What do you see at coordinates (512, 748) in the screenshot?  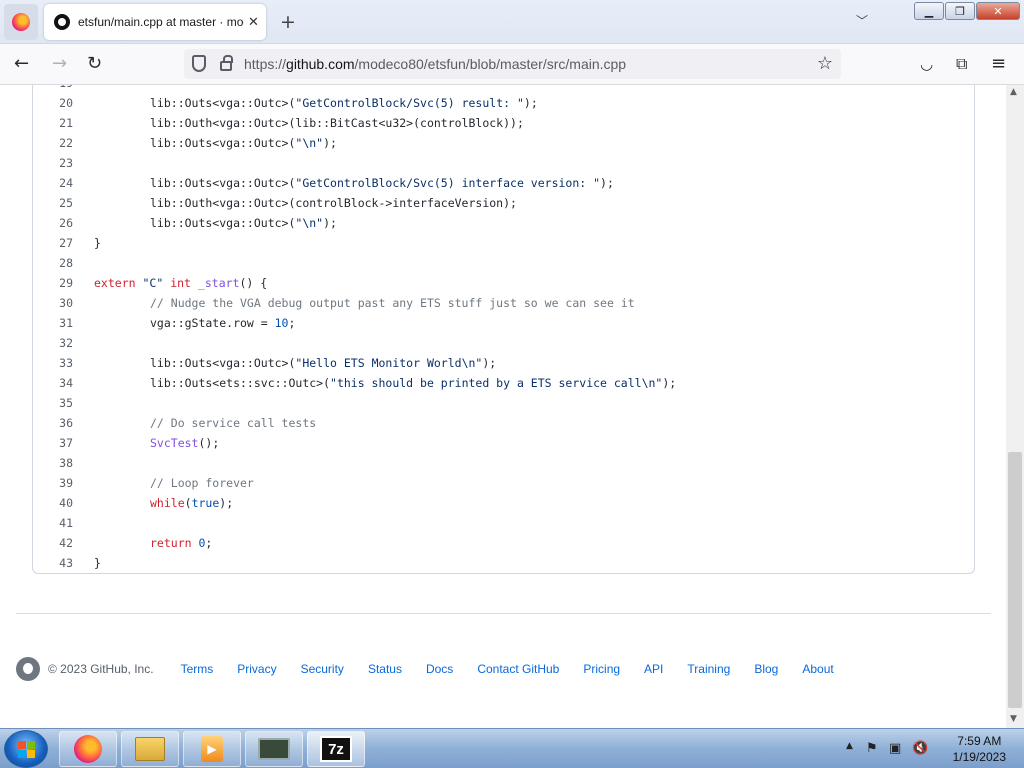 I see `taskbar: ▶ 7z ▲ ⚑ ▣ 🔇 7:59 AM 1/19/2023` at bounding box center [512, 748].